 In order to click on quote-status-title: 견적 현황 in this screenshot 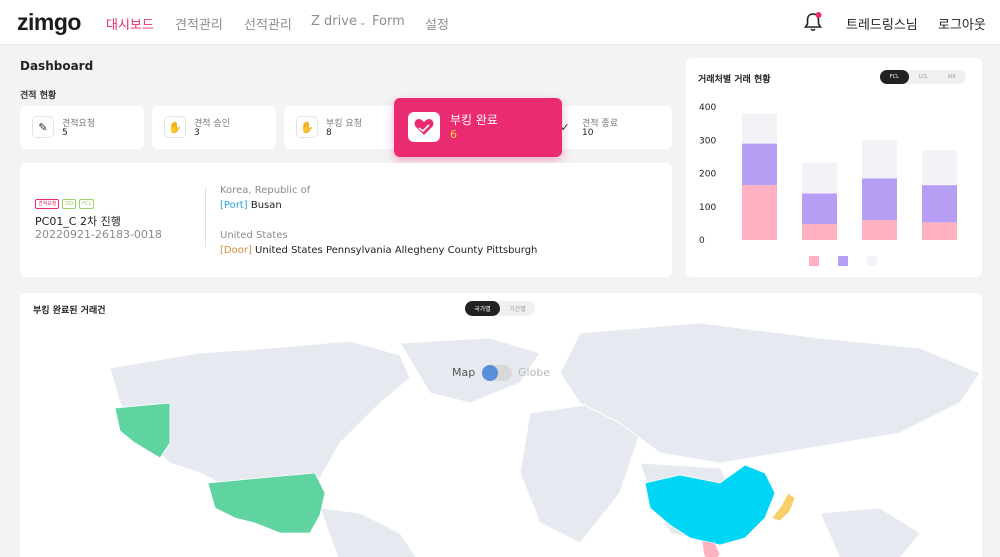, I will do `click(38, 96)`.